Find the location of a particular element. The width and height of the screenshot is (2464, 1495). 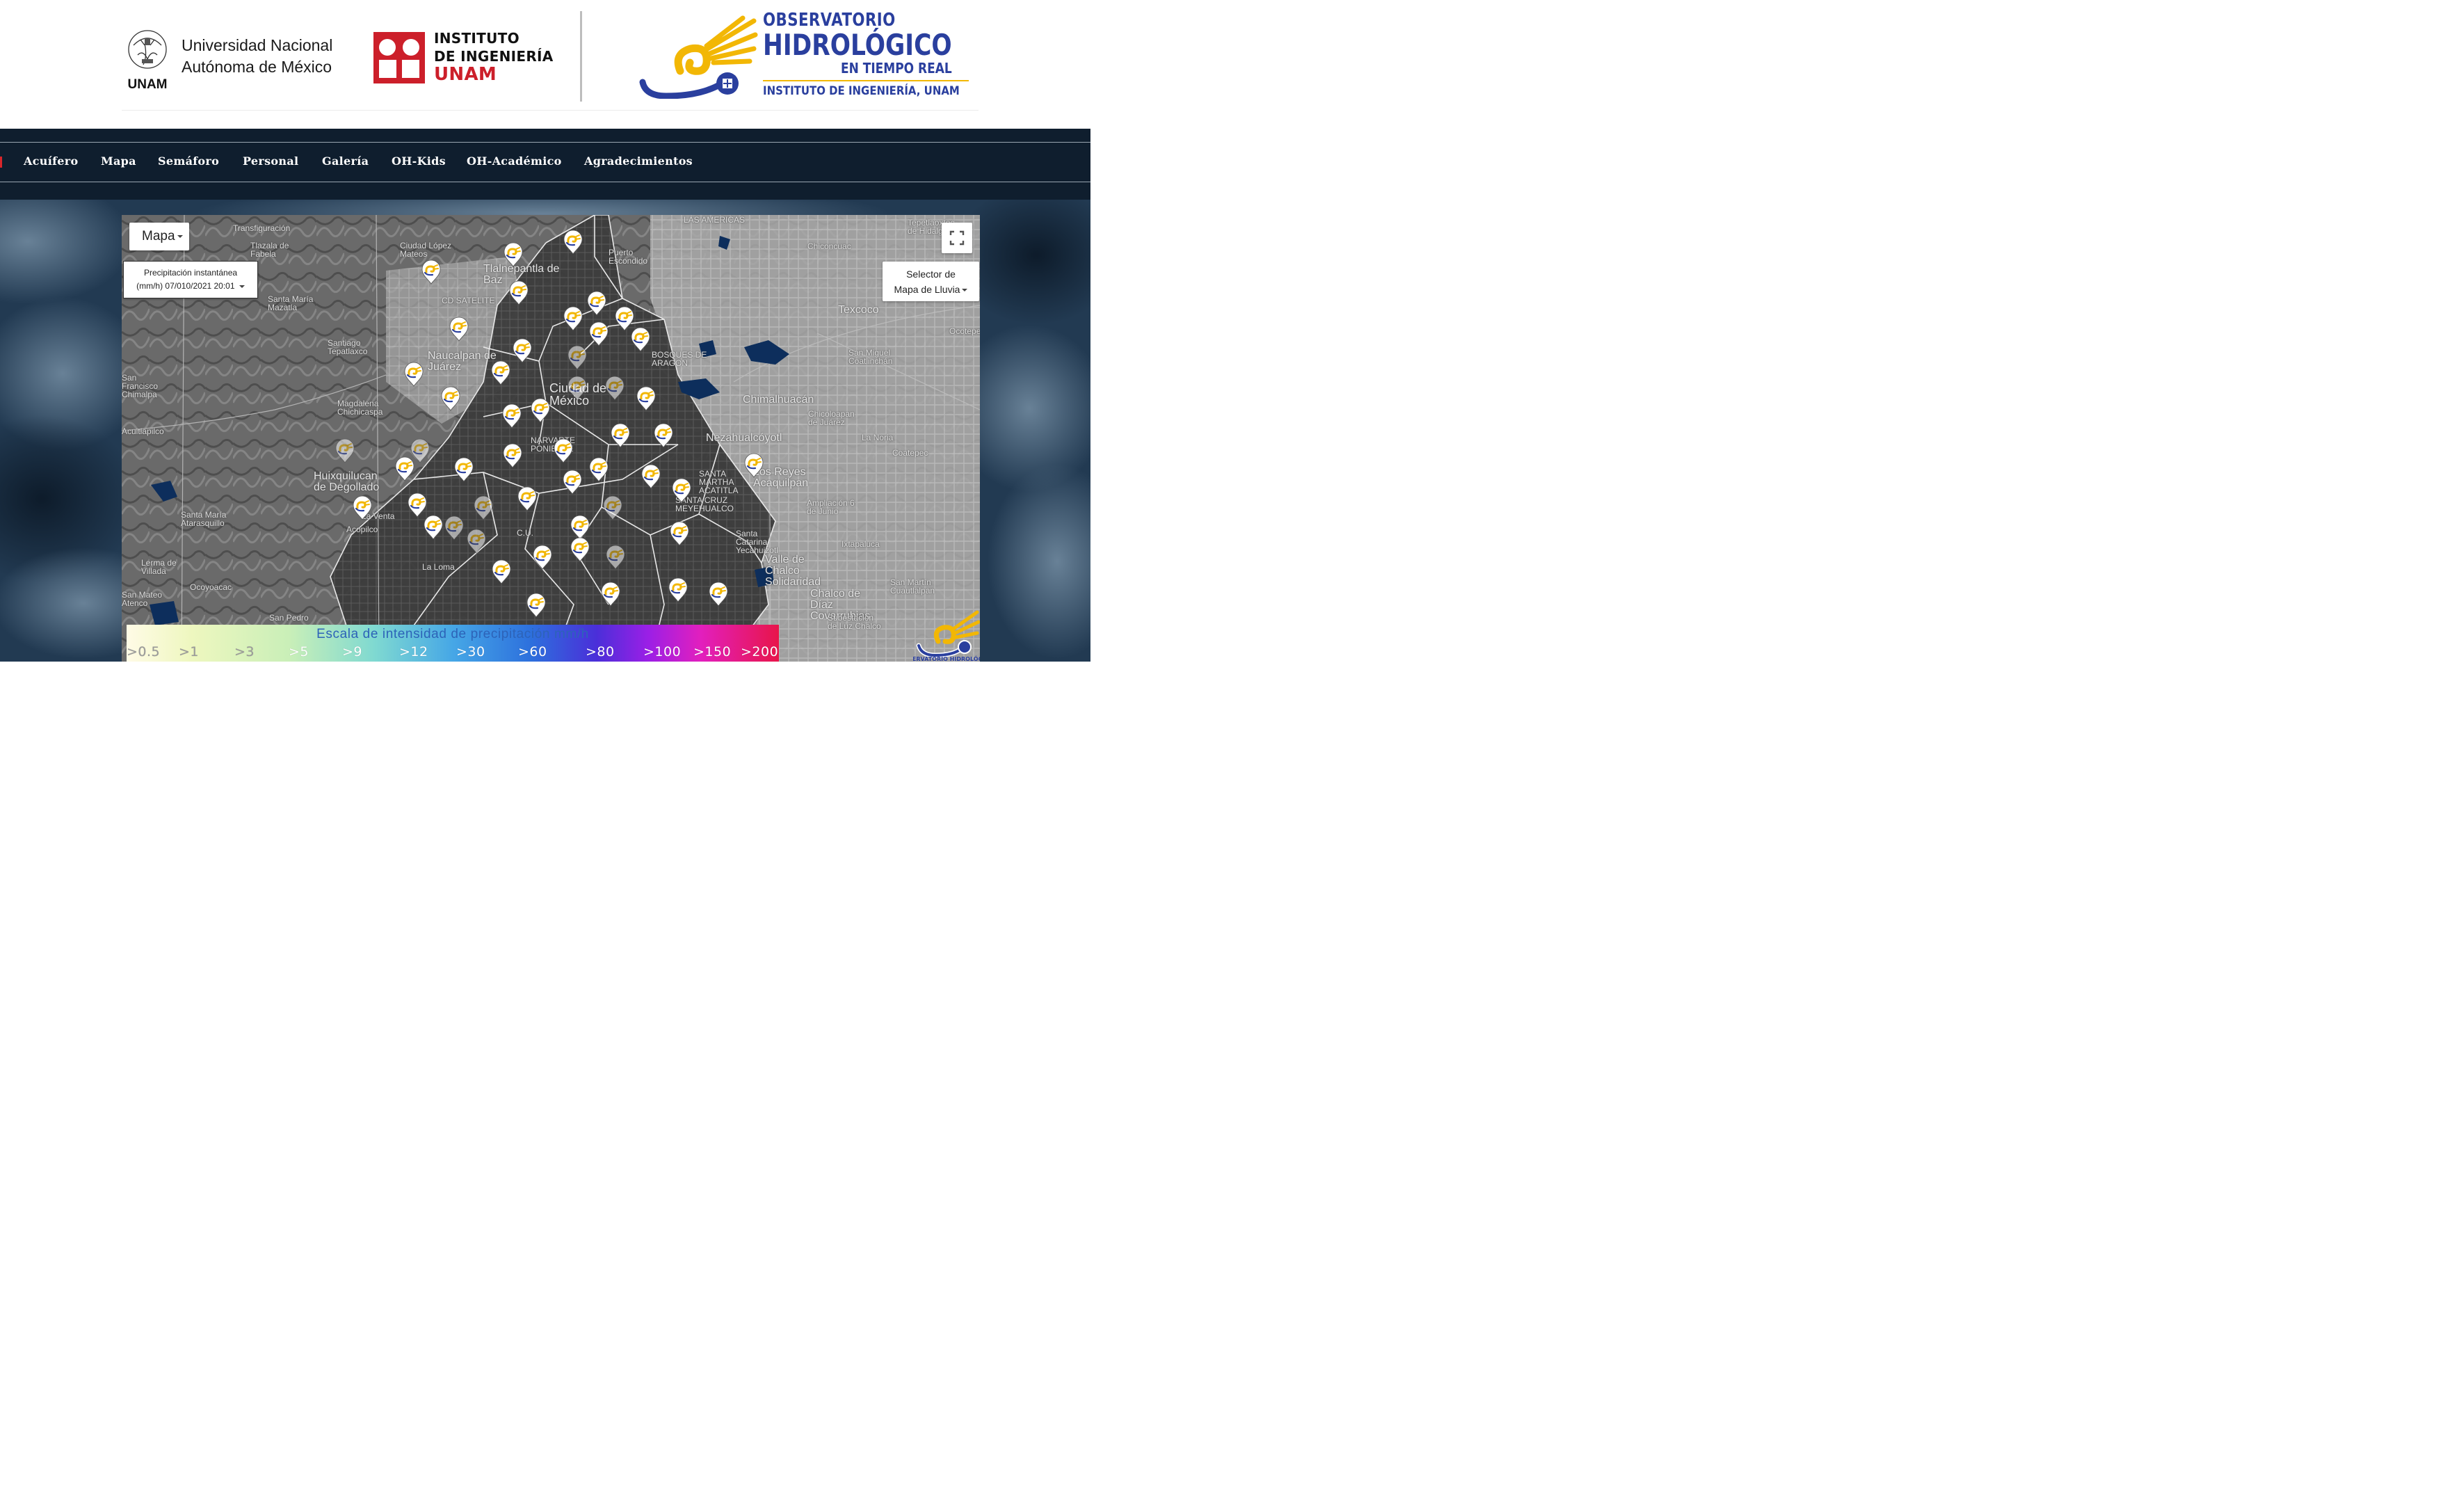

precip-line1: Precipitación instantánea is located at coordinates (190, 273).